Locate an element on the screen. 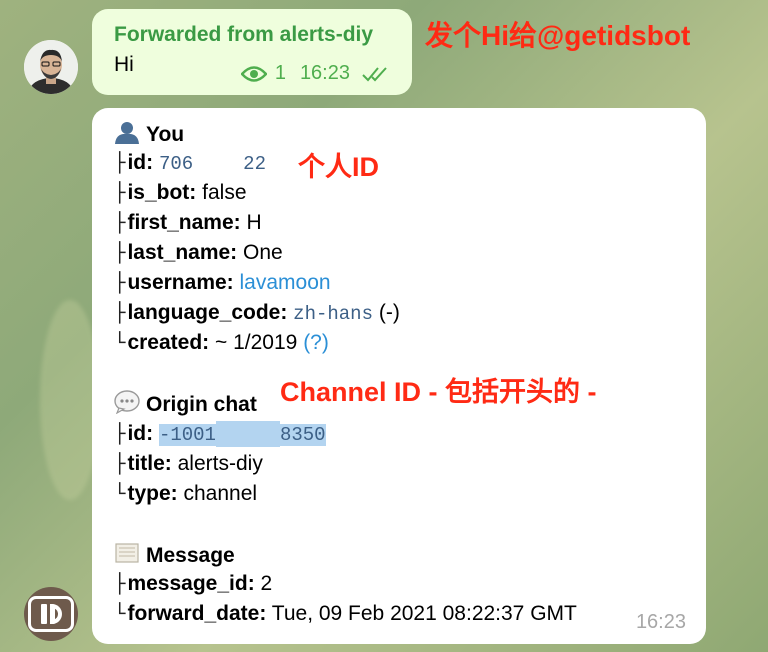 This screenshot has width=768, height=652. origin-type-value: channel is located at coordinates (220, 493).